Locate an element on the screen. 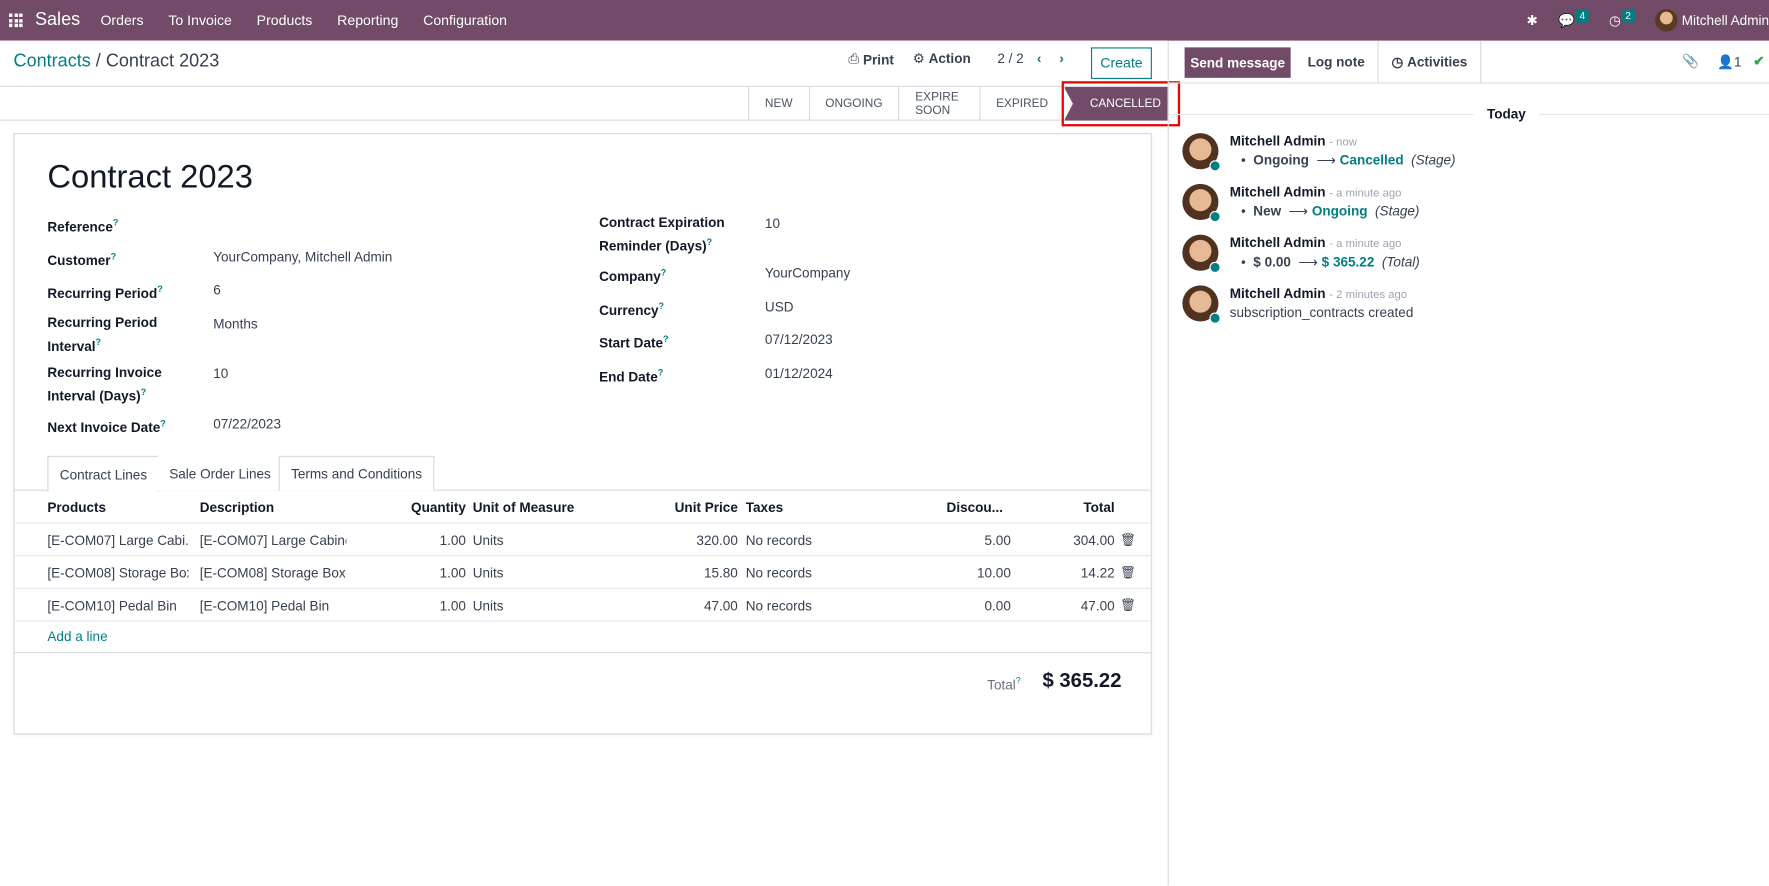  menu-to-invoice: To Invoice is located at coordinates (199, 20).